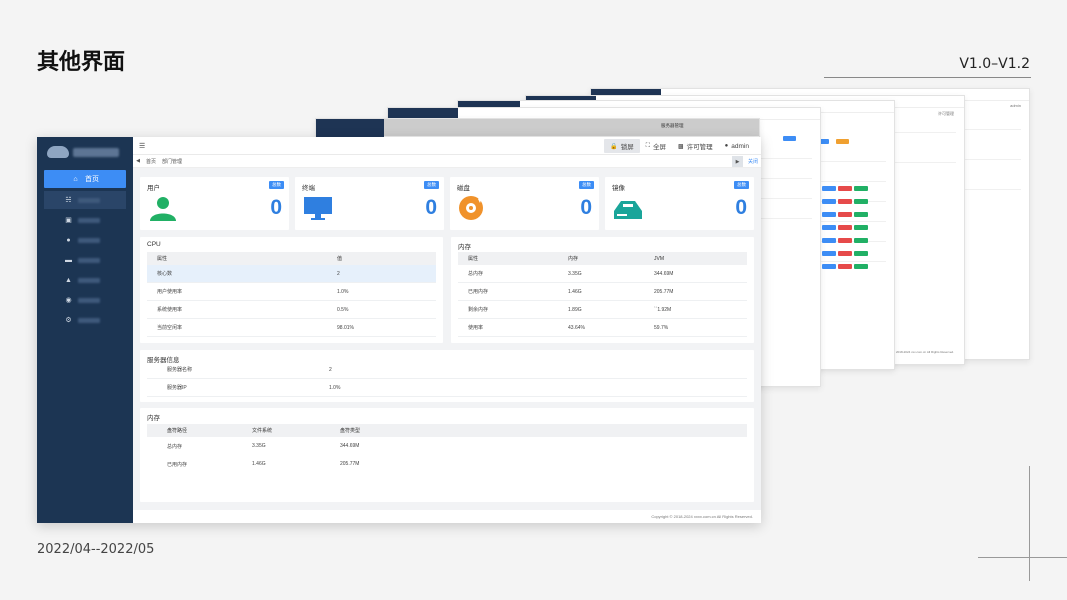 This screenshot has width=1067, height=600. Describe the element at coordinates (463, 188) in the screenshot. I see `stat-title: 磁盘` at that location.